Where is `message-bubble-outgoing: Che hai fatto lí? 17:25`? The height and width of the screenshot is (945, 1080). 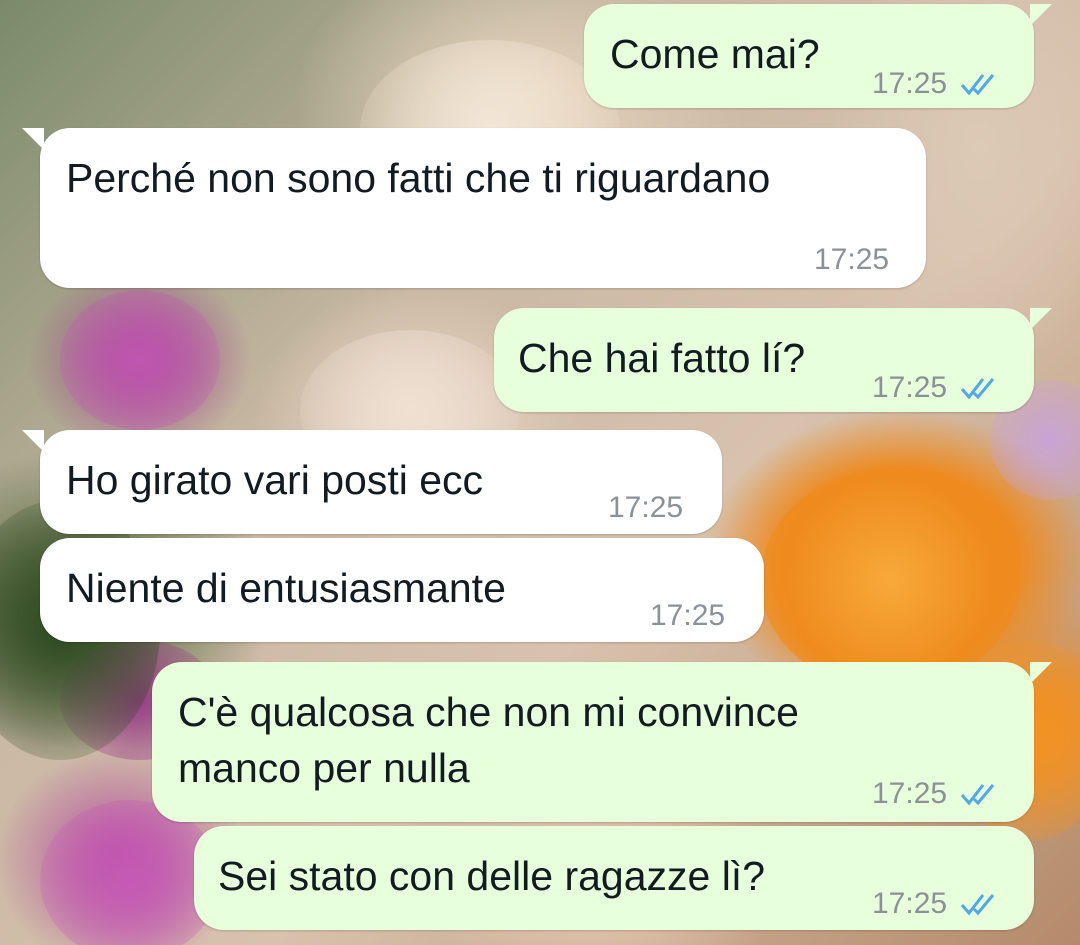
message-bubble-outgoing: Che hai fatto lí? 17:25 is located at coordinates (773, 360).